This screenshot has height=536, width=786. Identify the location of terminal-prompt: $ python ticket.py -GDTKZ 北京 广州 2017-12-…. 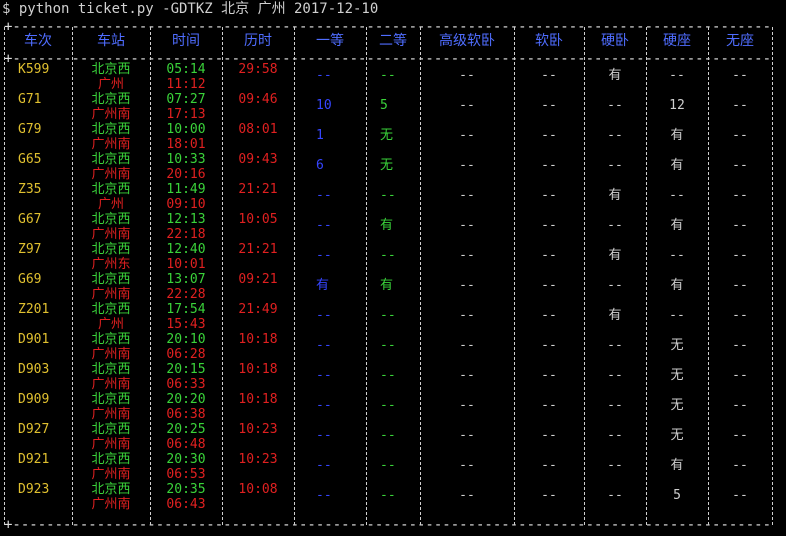
(190, 9).